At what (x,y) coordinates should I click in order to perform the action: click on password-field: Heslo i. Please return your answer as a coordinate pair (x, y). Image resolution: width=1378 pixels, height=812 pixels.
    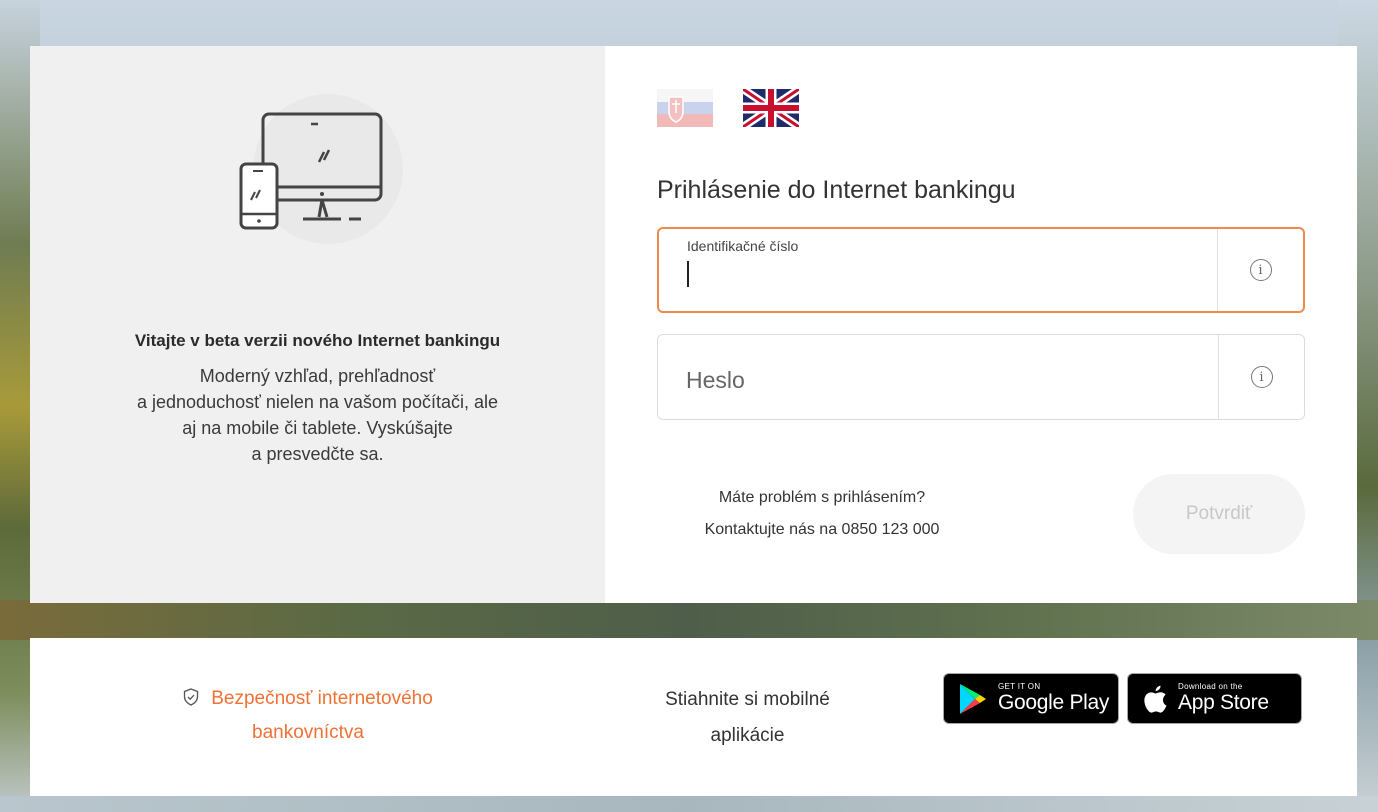
    Looking at the image, I should click on (981, 377).